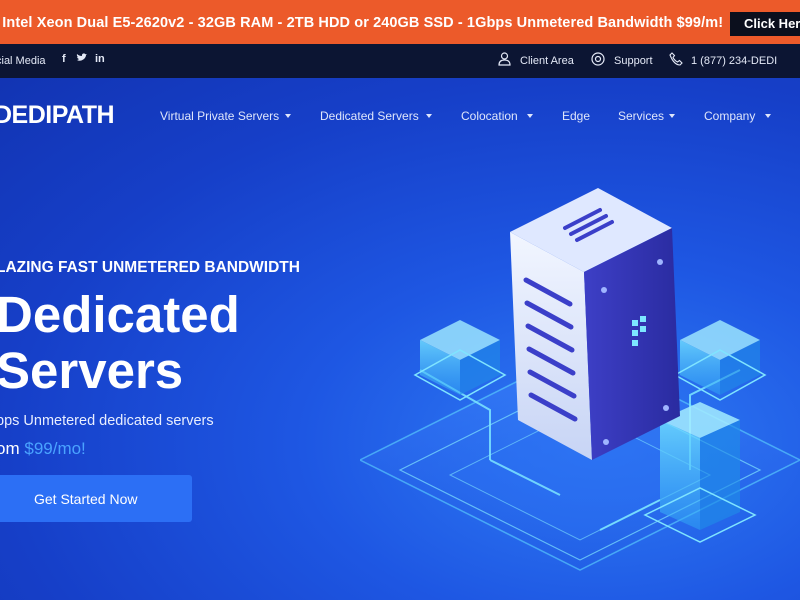 This screenshot has height=600, width=800. I want to click on nav-colocation: Colocation, so click(489, 116).